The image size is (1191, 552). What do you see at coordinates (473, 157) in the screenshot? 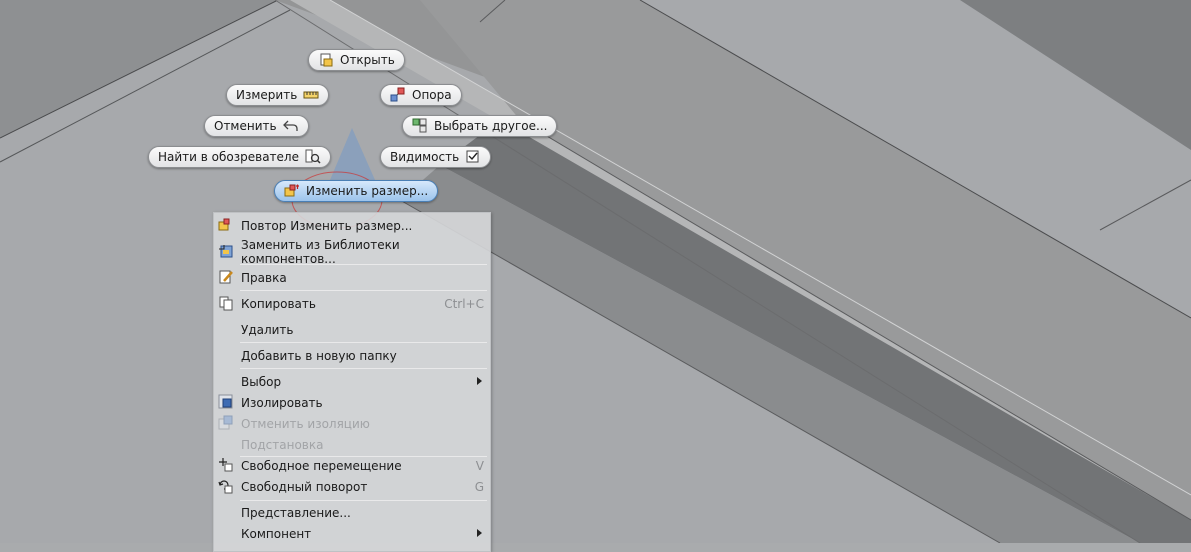
I see `visibility-checkbox-icon` at bounding box center [473, 157].